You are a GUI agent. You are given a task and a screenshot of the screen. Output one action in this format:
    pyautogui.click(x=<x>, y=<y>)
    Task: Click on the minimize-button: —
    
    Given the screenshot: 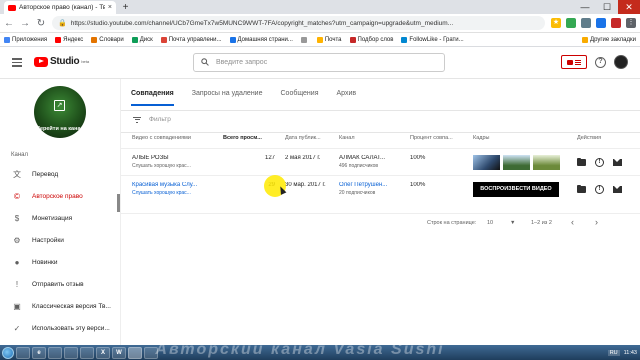 What is the action you would take?
    pyautogui.click(x=585, y=7)
    